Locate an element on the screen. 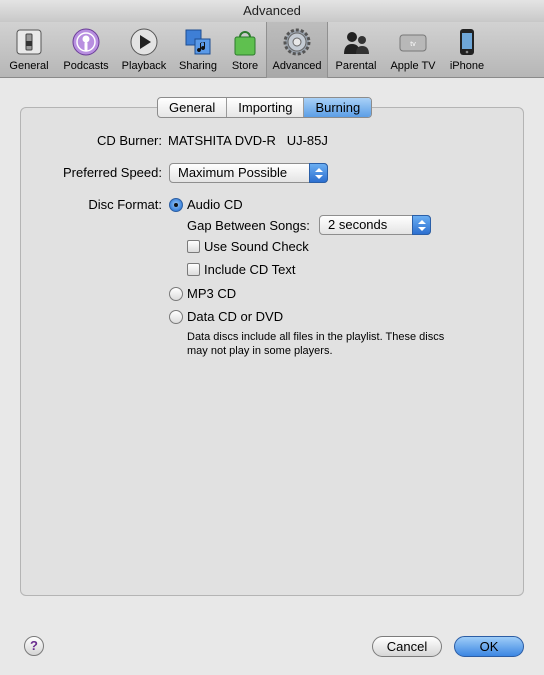 The height and width of the screenshot is (675, 544). toolbar-apple-tv: tv Apple TV is located at coordinates (413, 50).